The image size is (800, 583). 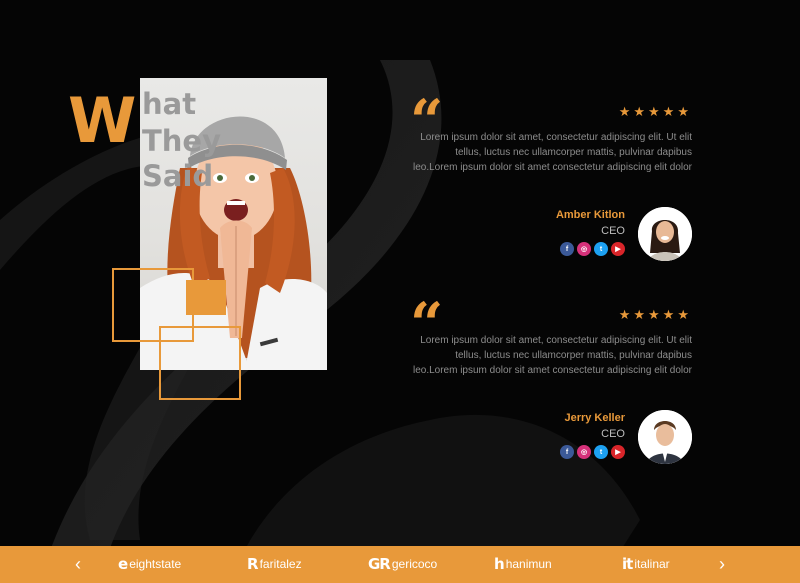 What do you see at coordinates (78, 564) in the screenshot?
I see `chevron-left-icon: ‹` at bounding box center [78, 564].